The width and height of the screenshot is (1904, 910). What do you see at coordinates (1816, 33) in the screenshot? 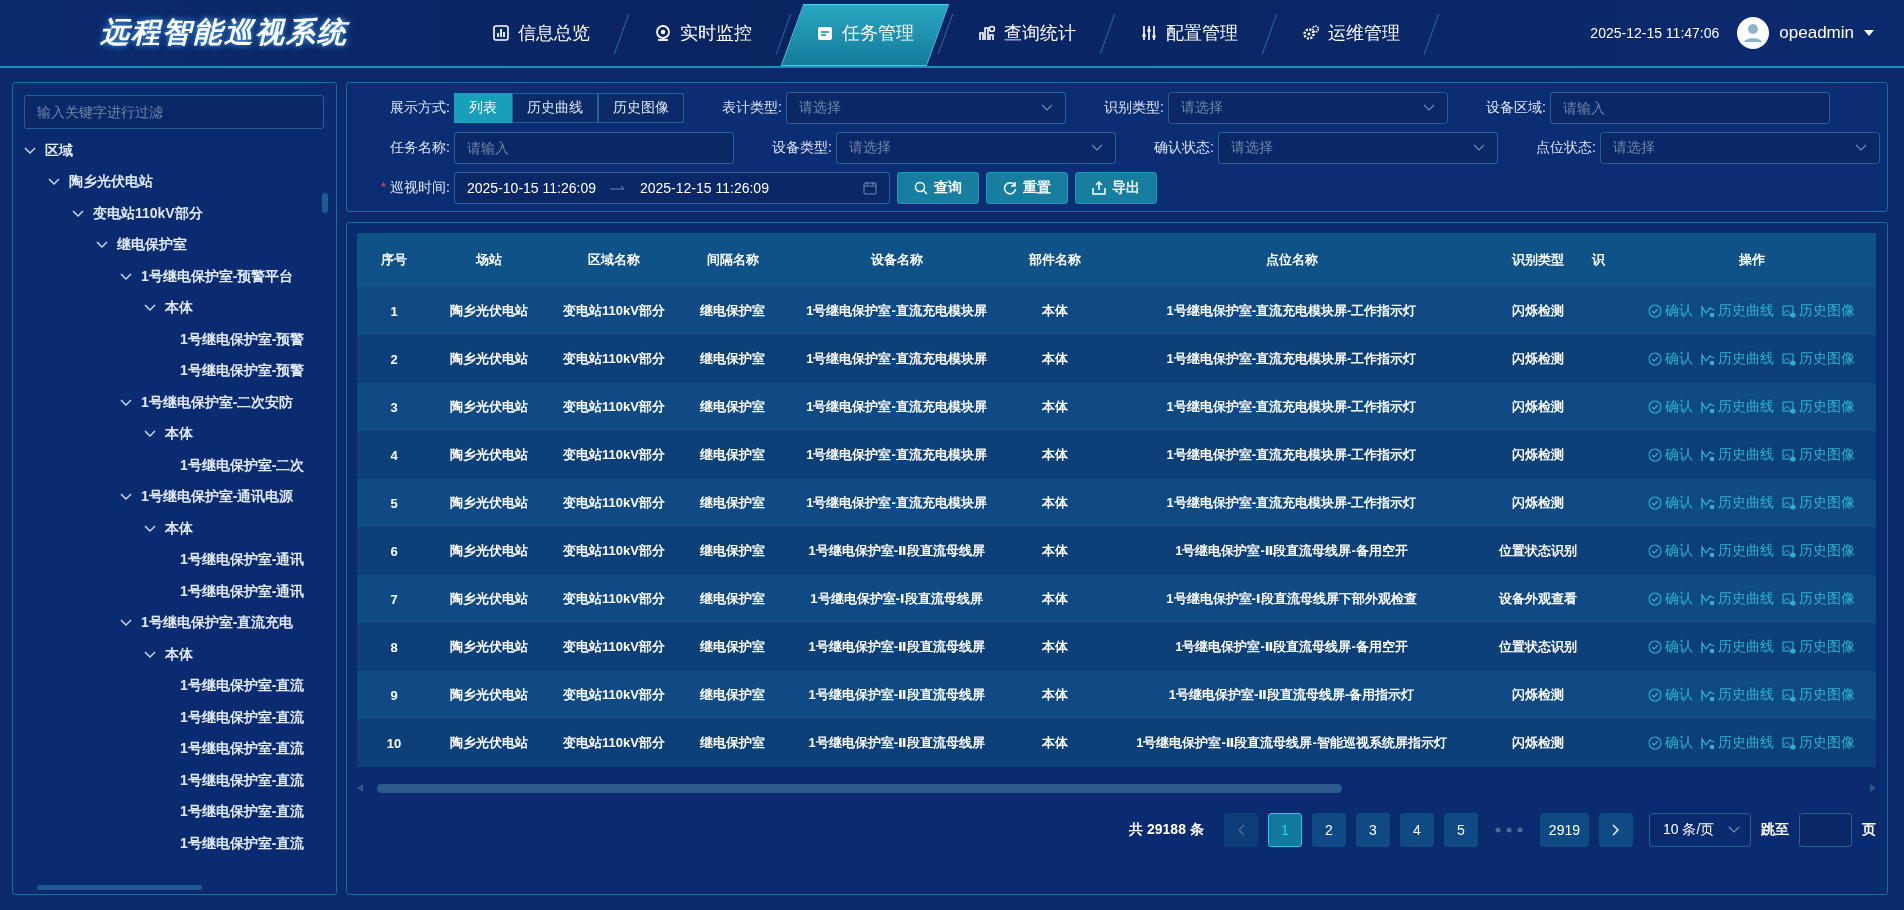
I see `username-text: opeadmin` at bounding box center [1816, 33].